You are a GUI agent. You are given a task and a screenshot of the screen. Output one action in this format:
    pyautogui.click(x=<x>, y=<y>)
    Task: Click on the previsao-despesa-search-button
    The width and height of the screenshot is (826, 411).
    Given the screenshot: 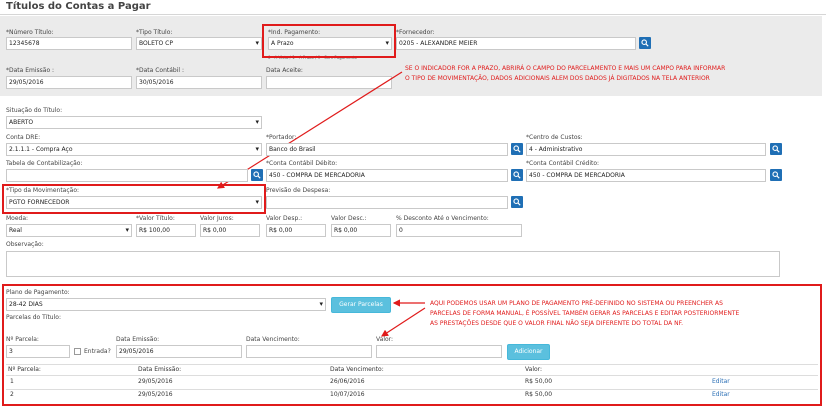 What is the action you would take?
    pyautogui.click(x=517, y=202)
    